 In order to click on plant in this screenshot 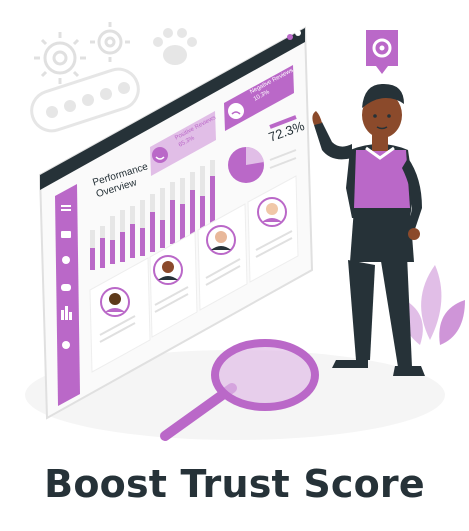, I will do `click(433, 305)`.